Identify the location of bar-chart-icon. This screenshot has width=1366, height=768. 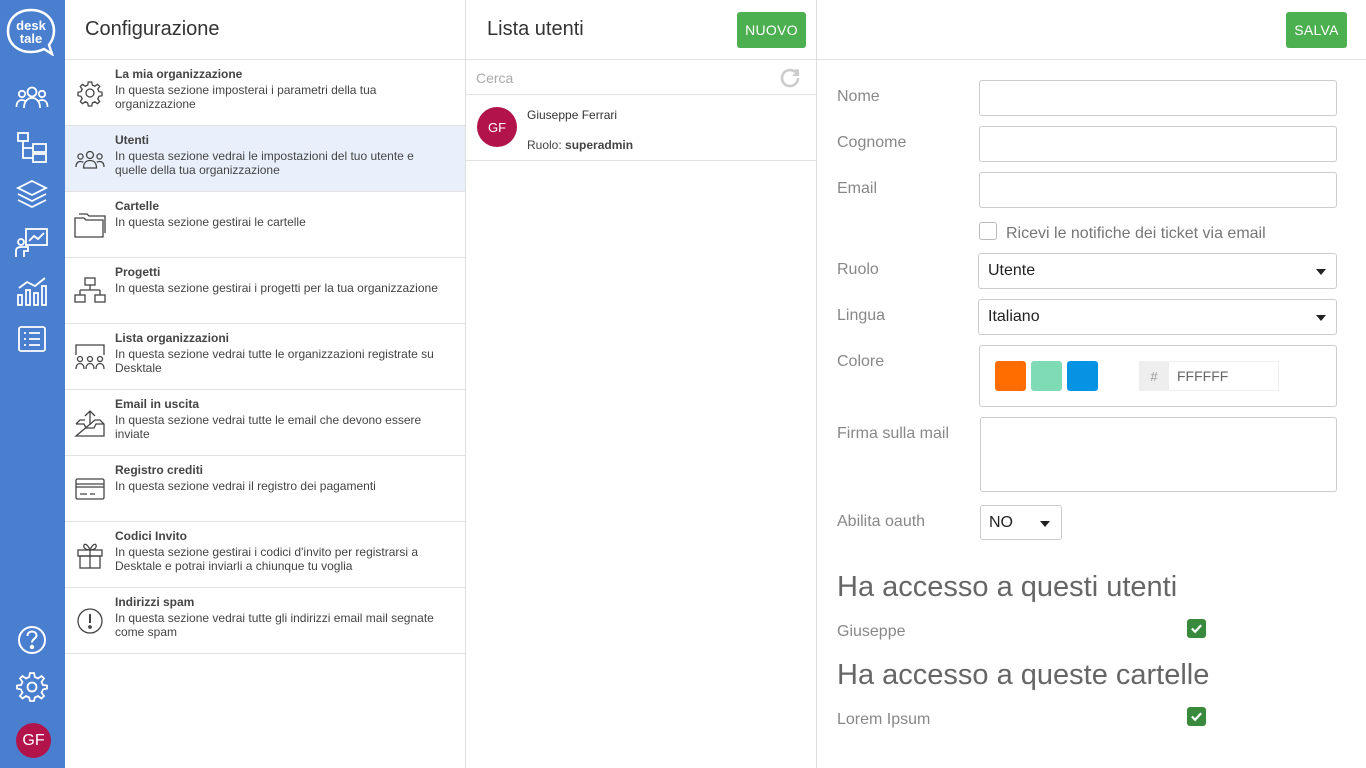
(32, 291).